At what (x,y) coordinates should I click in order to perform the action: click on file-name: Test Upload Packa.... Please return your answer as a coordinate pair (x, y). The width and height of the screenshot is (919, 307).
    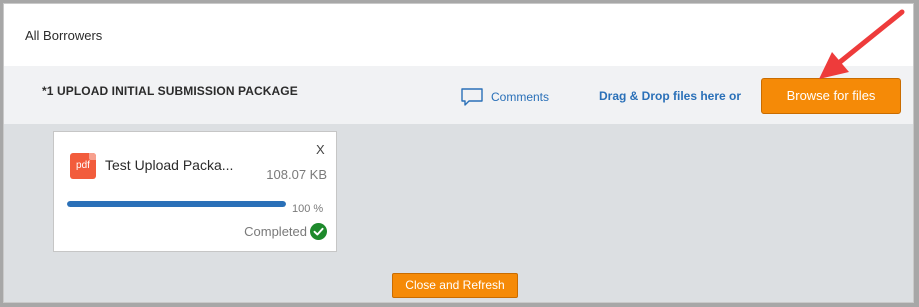
    Looking at the image, I should click on (169, 165).